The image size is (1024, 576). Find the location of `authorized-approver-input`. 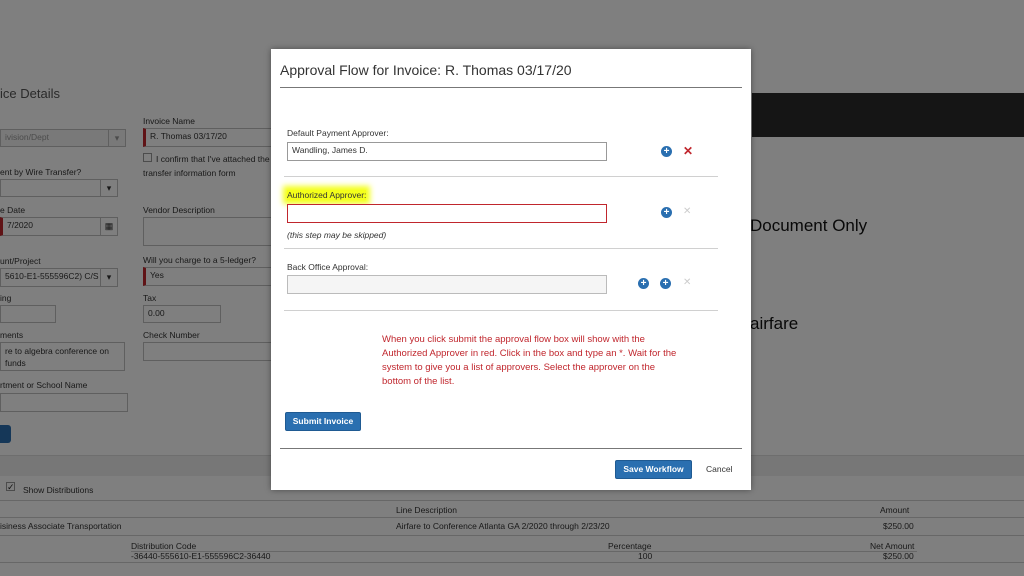

authorized-approver-input is located at coordinates (447, 213).